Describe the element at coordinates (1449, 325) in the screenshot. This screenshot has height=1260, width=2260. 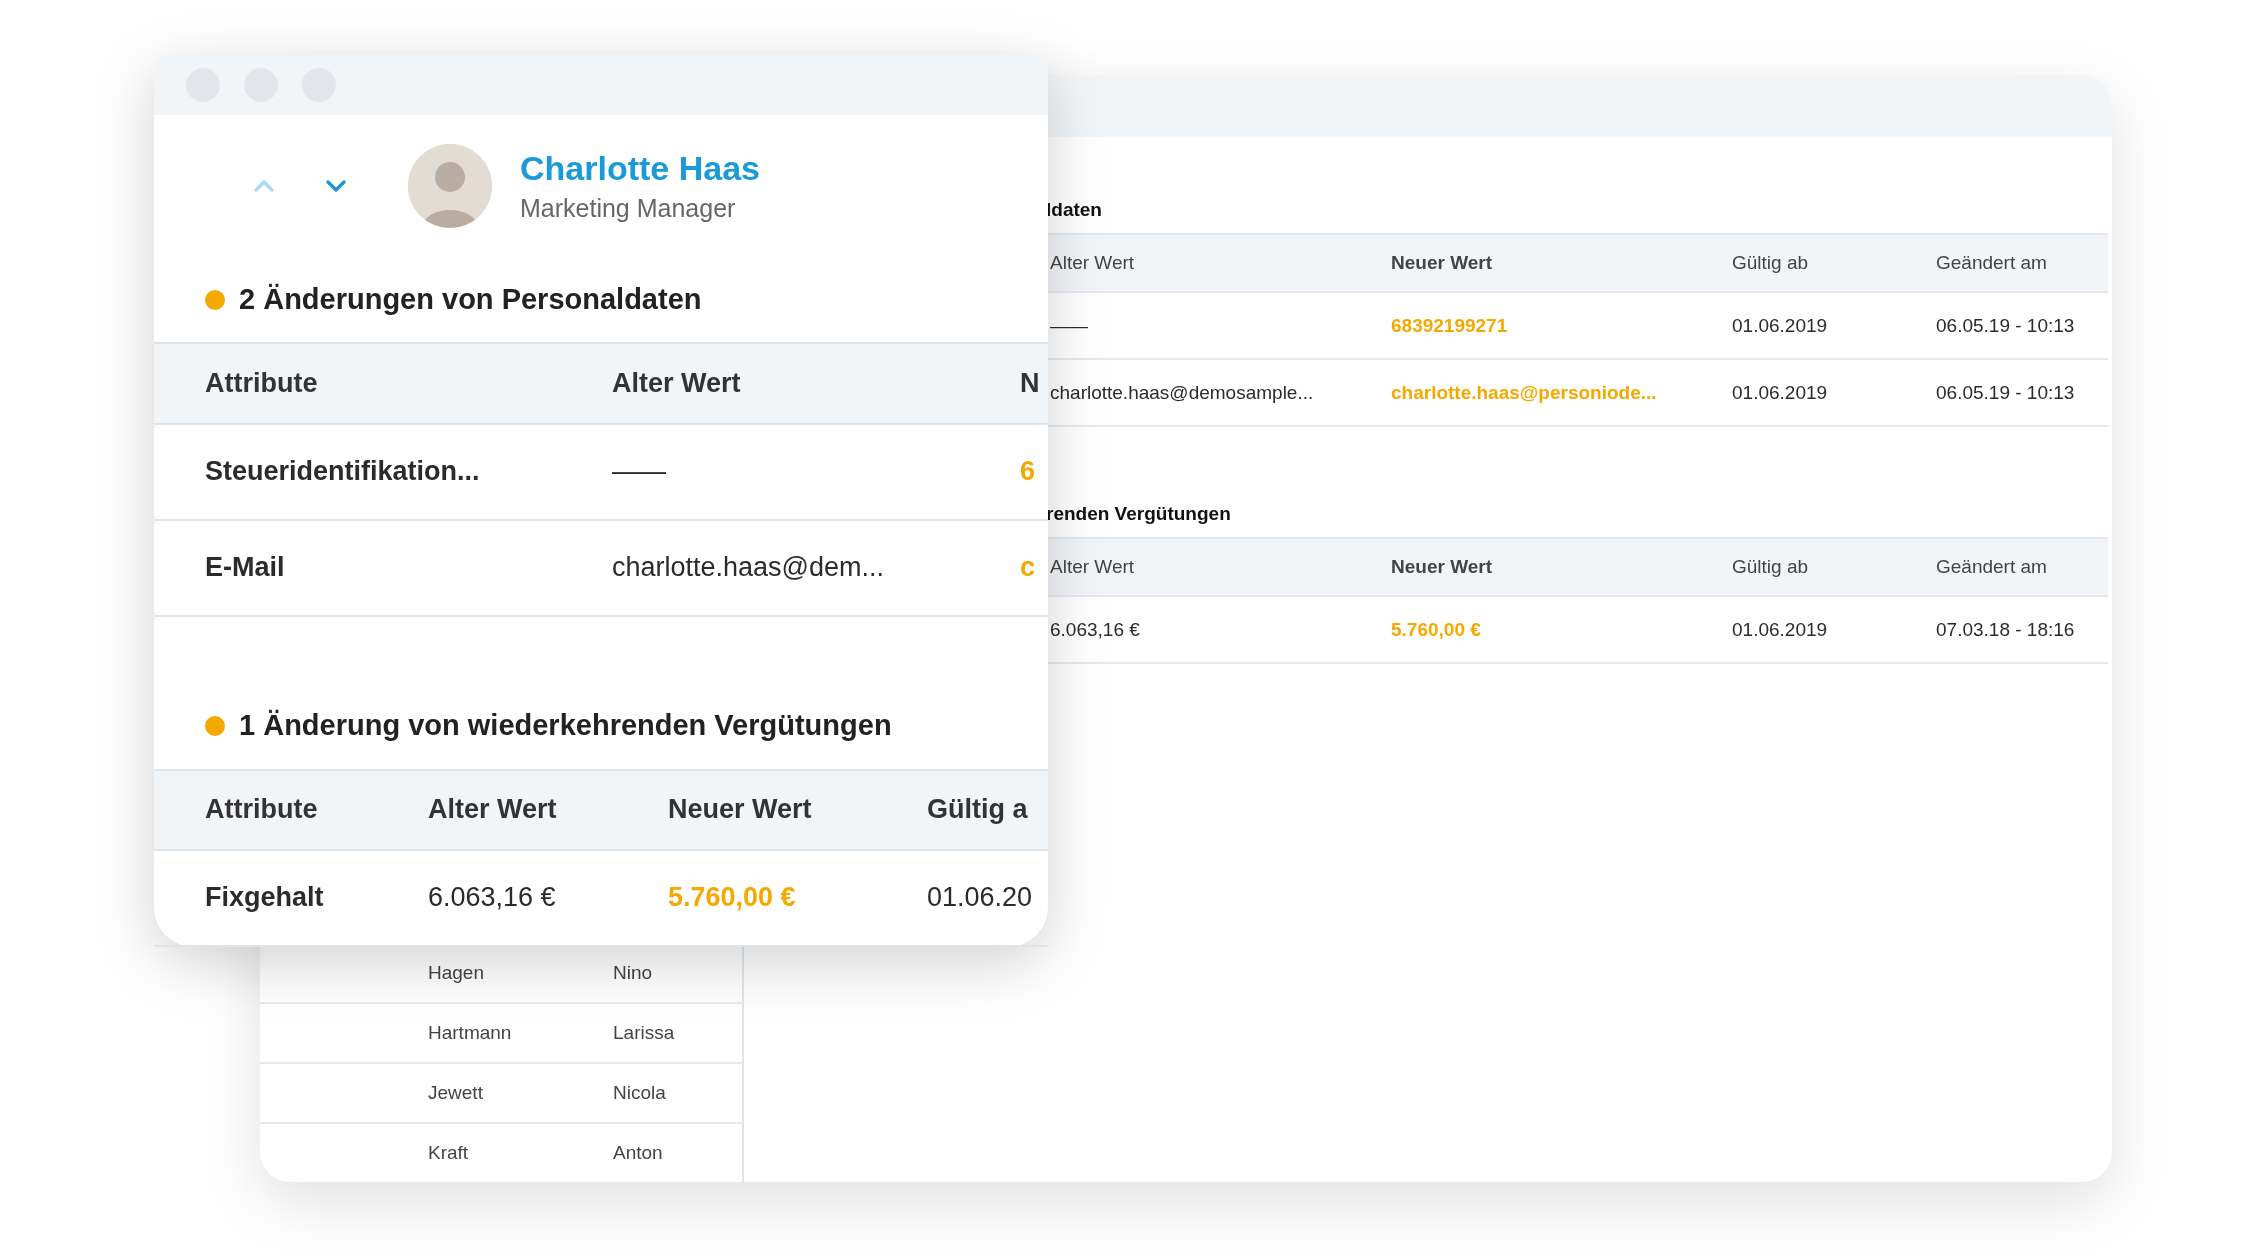
I see `table-cell-text: 68392199271` at that location.